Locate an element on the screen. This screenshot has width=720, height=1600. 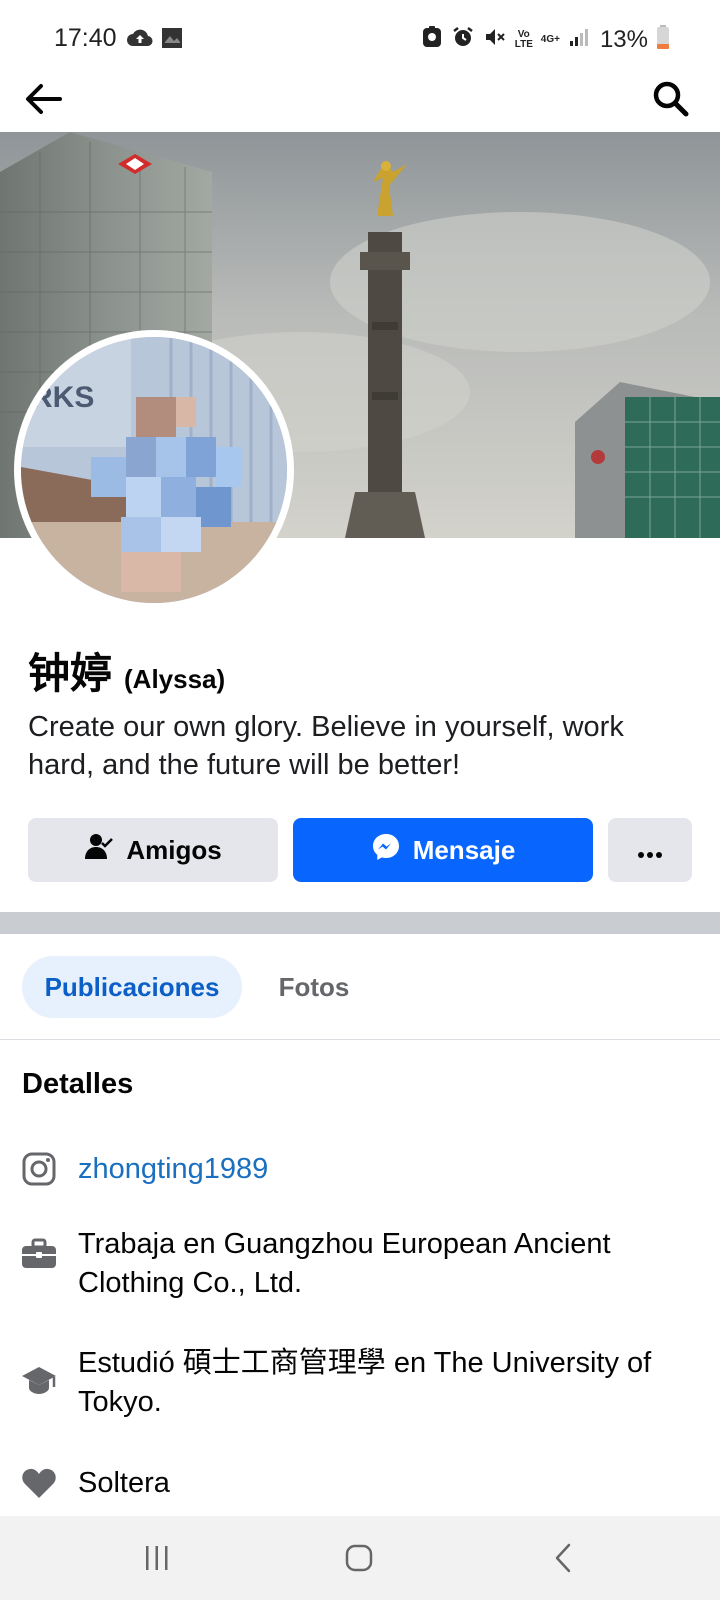
heart-icon is located at coordinates (39, 1483).